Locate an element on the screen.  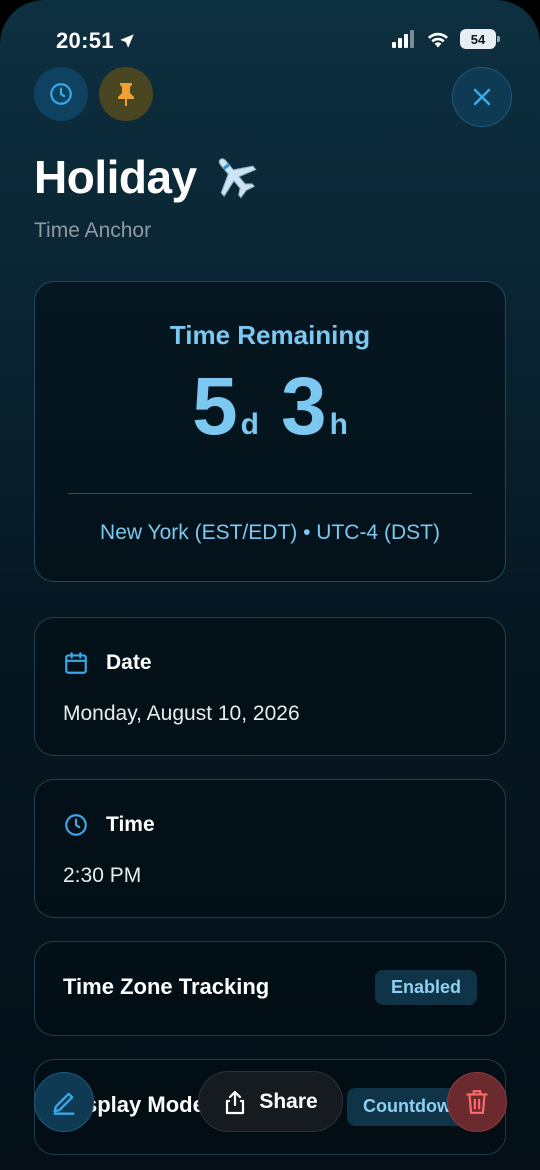
battery-level: 54 is located at coordinates (478, 39).